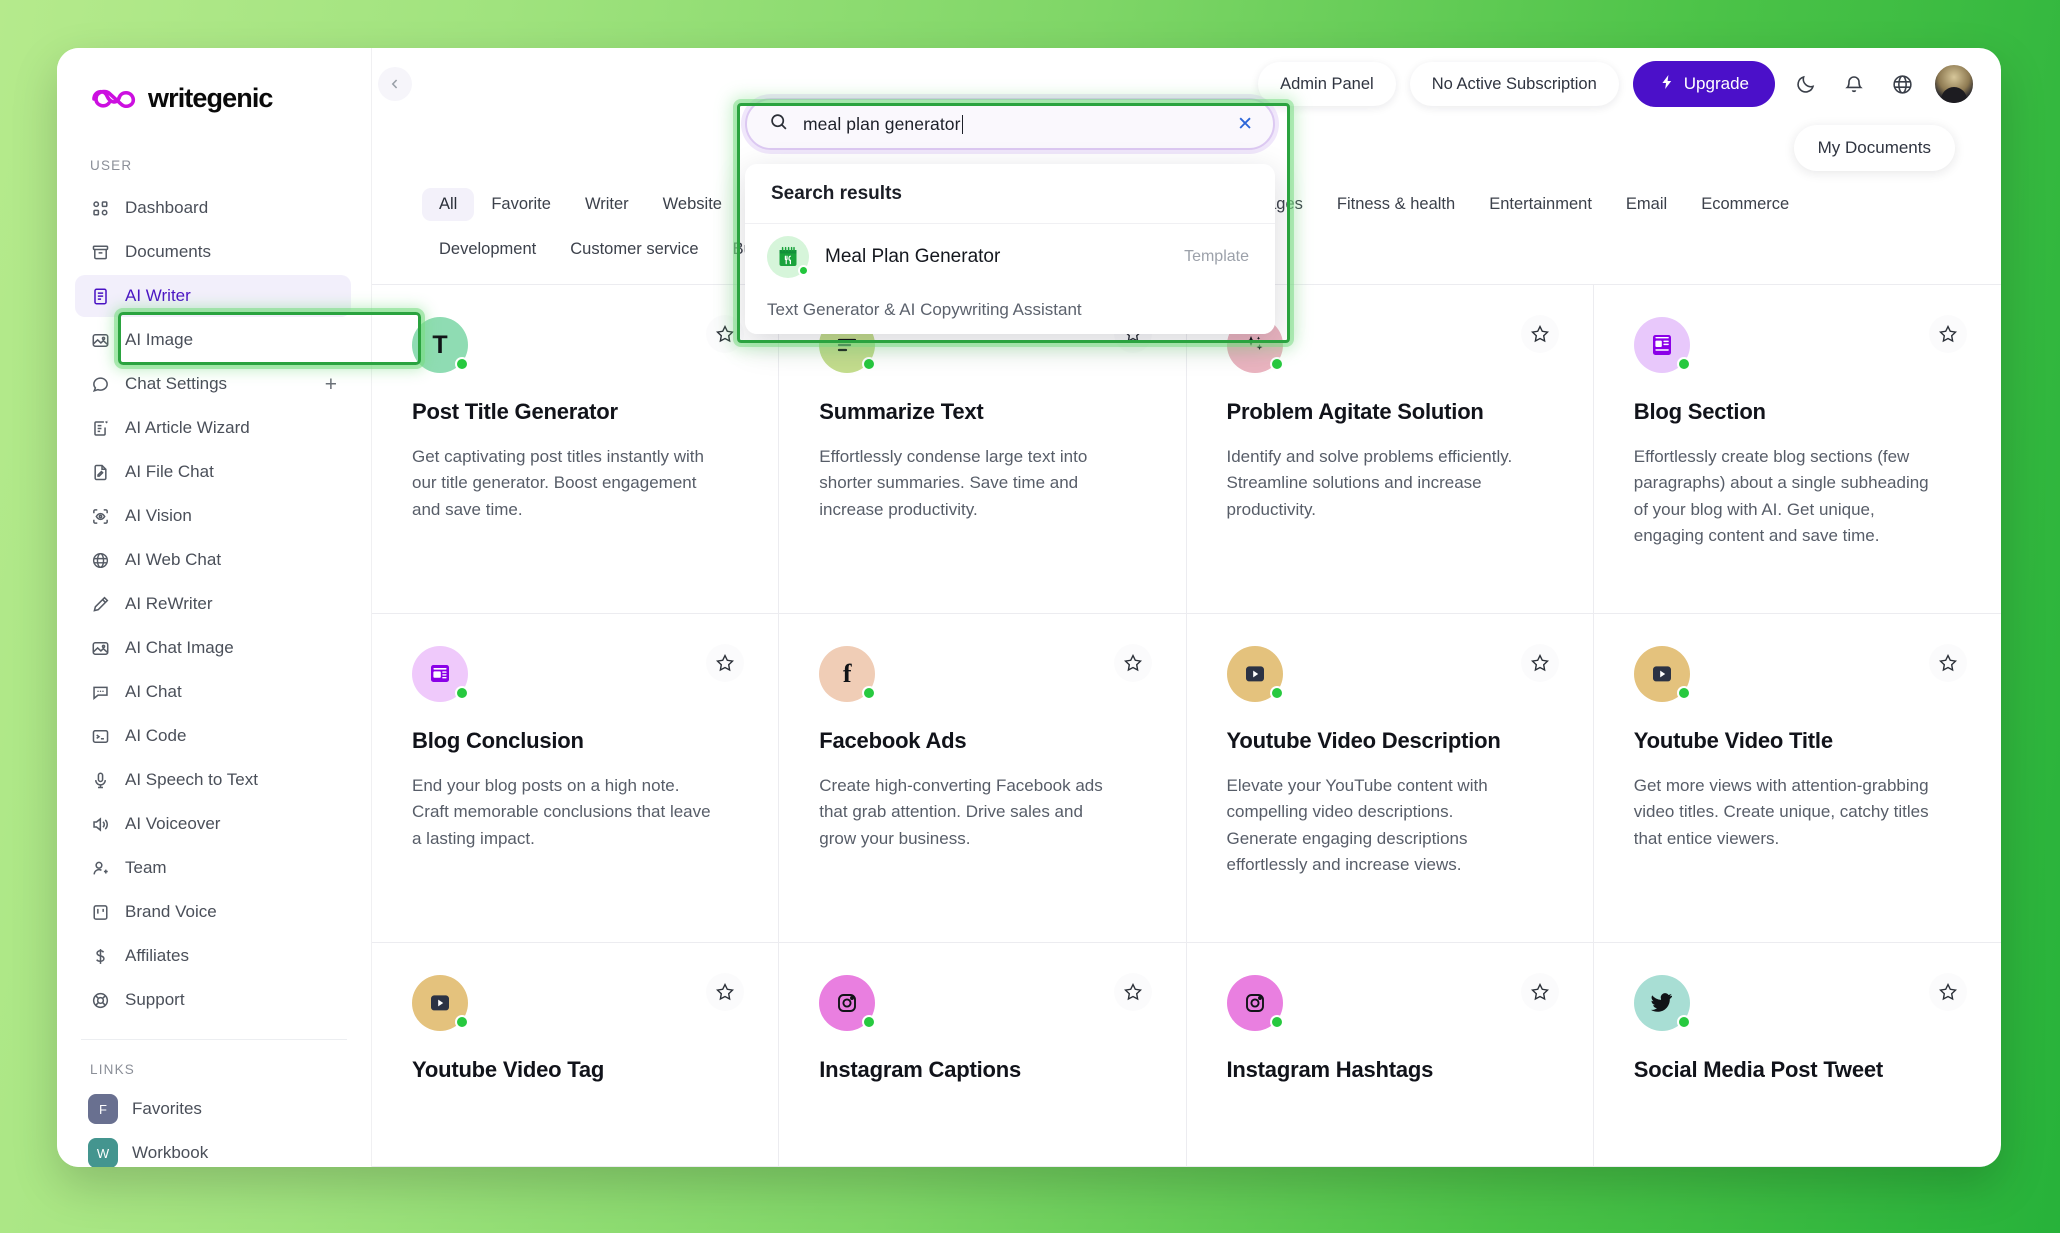  What do you see at coordinates (213, 692) in the screenshot?
I see `sidebar-item-ai-chat: AI Chat` at bounding box center [213, 692].